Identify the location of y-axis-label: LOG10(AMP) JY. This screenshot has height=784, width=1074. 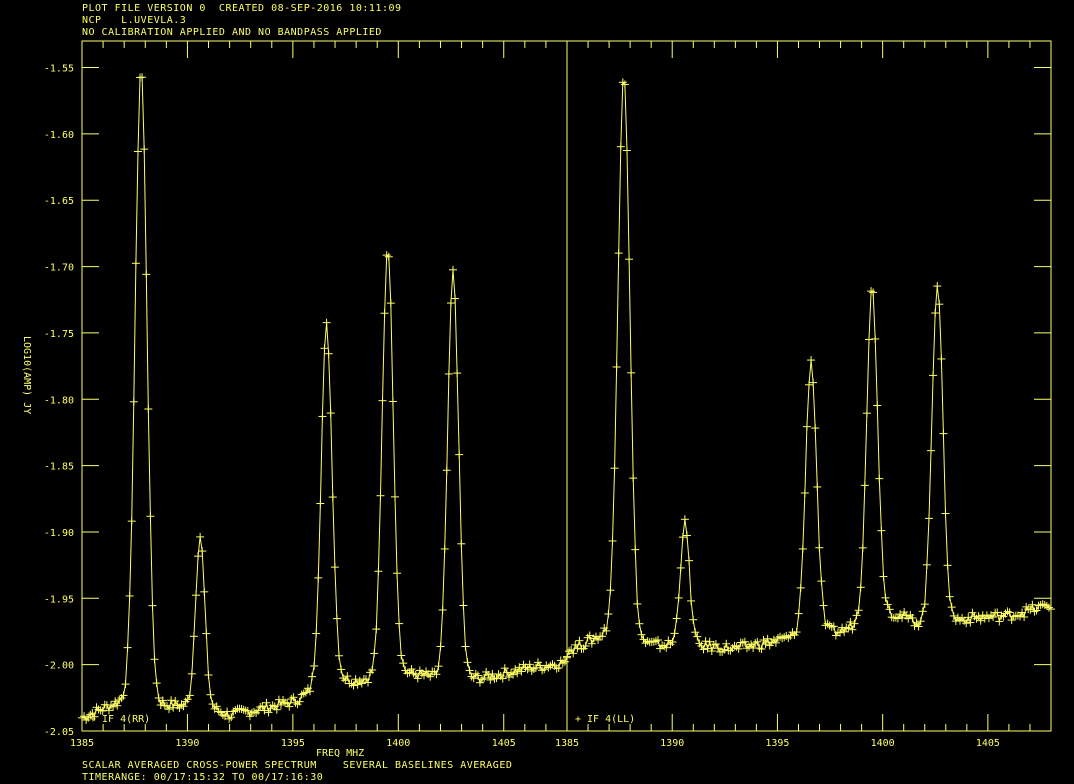
(26, 375).